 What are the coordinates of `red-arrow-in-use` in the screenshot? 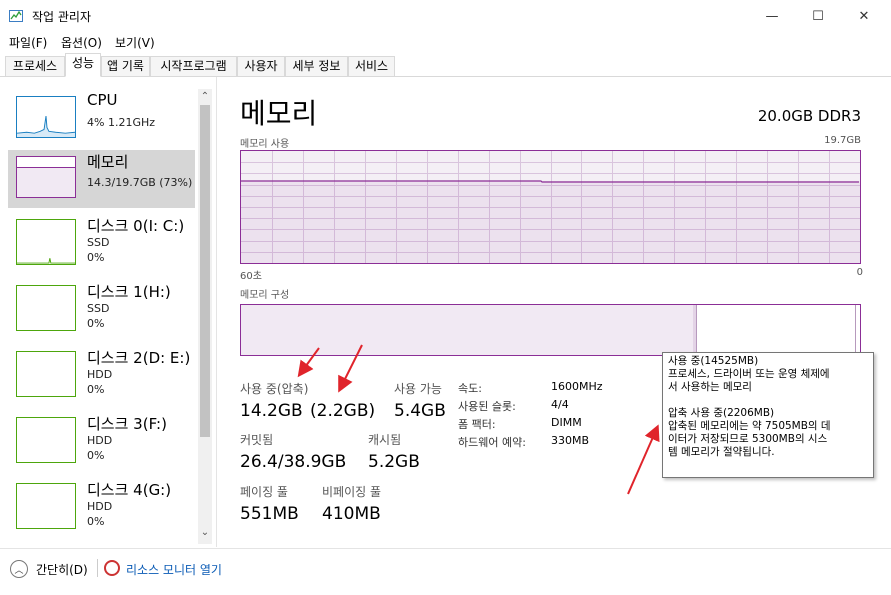 It's located at (308, 362).